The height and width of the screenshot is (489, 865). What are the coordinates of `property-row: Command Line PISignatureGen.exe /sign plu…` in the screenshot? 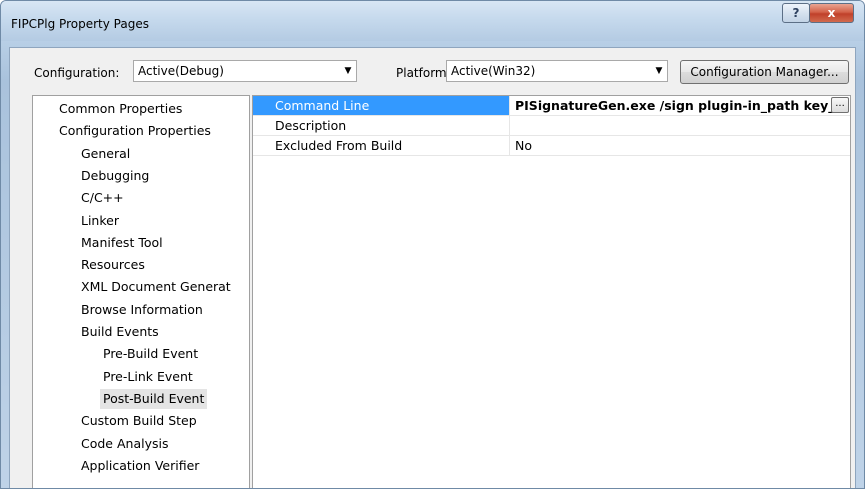 It's located at (551, 106).